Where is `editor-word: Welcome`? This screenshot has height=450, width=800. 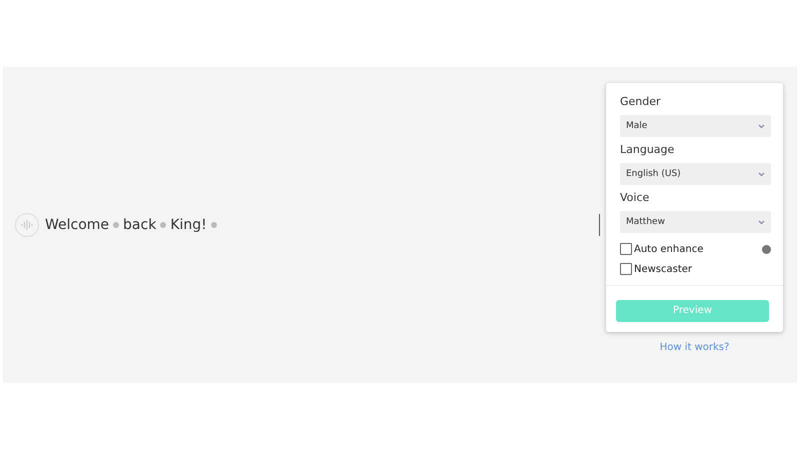 editor-word: Welcome is located at coordinates (77, 225).